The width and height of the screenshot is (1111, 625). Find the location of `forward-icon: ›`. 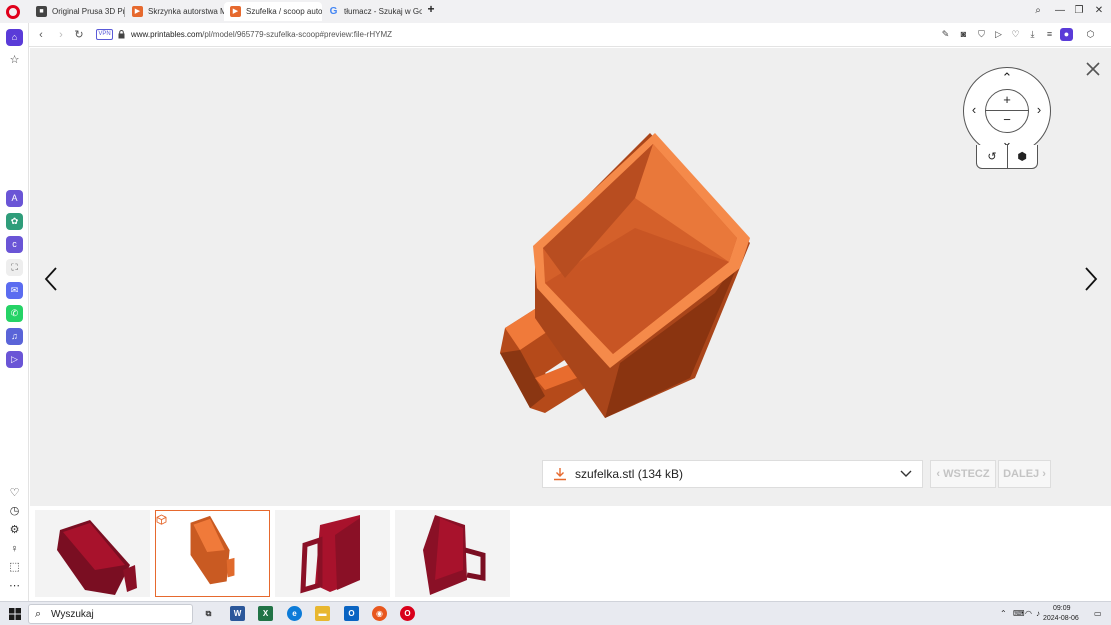

forward-icon: › is located at coordinates (61, 35).